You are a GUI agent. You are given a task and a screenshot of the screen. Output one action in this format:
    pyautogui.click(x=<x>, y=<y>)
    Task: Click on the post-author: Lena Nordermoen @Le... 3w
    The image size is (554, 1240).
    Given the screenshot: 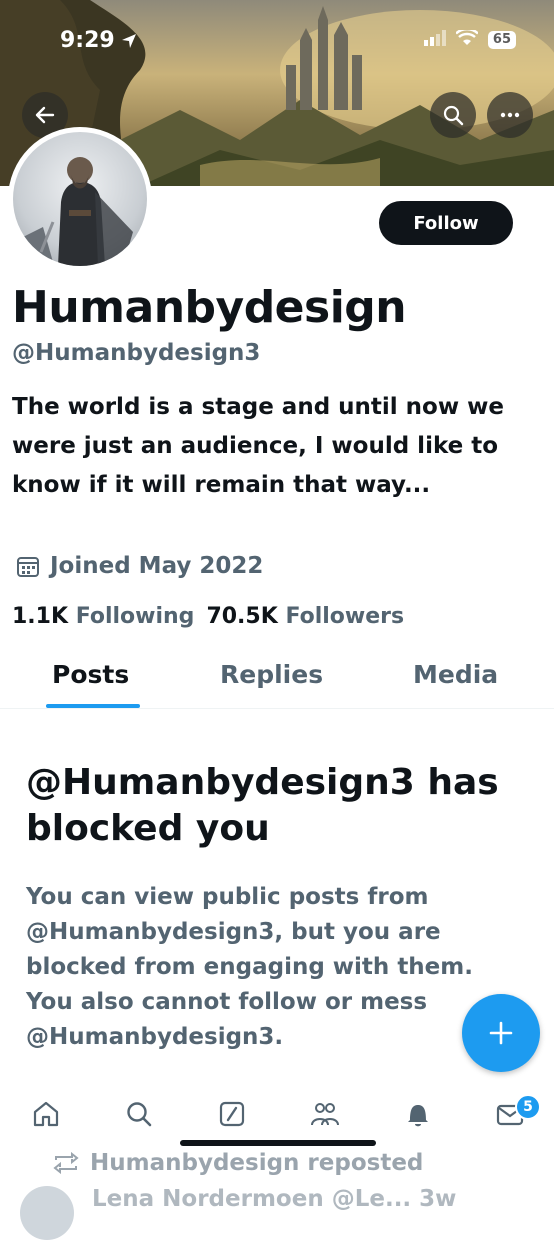 What is the action you would take?
    pyautogui.click(x=274, y=1199)
    